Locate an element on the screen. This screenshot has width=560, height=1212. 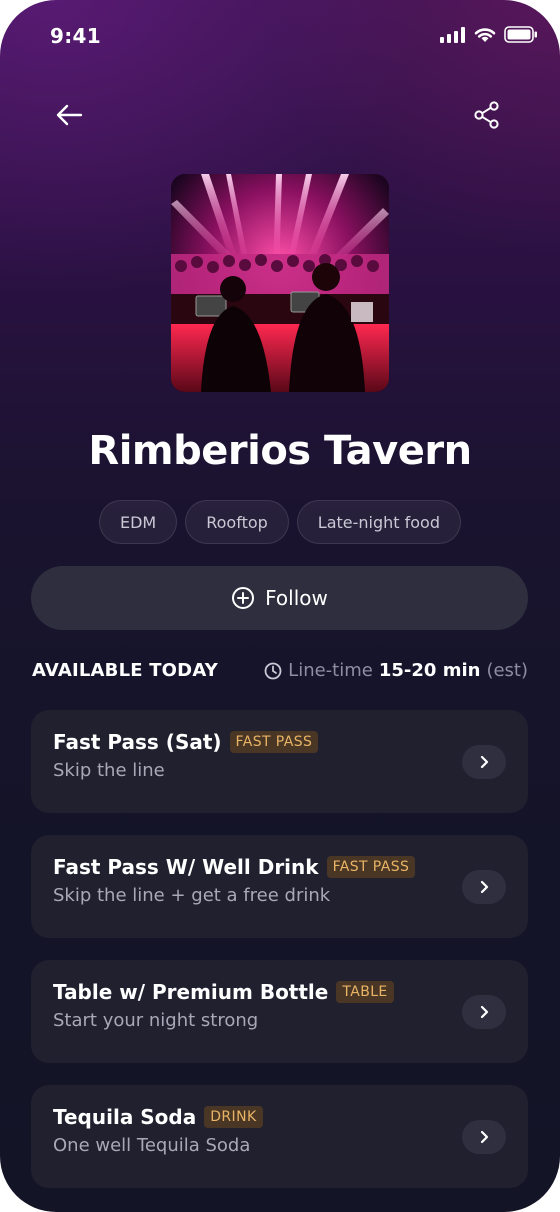
offer-subtitle: One well Tequila Soda is located at coordinates (152, 1145).